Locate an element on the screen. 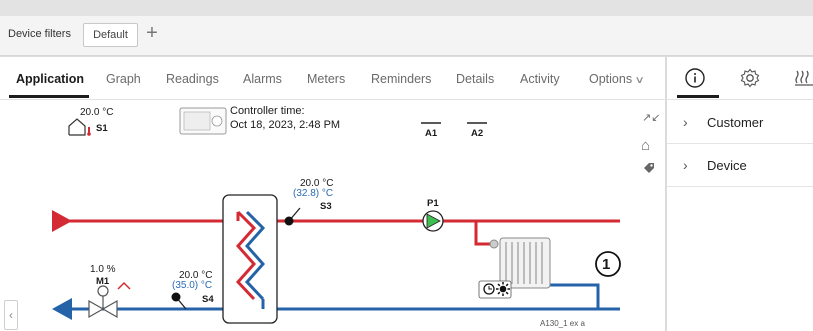 This screenshot has width=813, height=331. active-tab-indicator is located at coordinates (49, 96).